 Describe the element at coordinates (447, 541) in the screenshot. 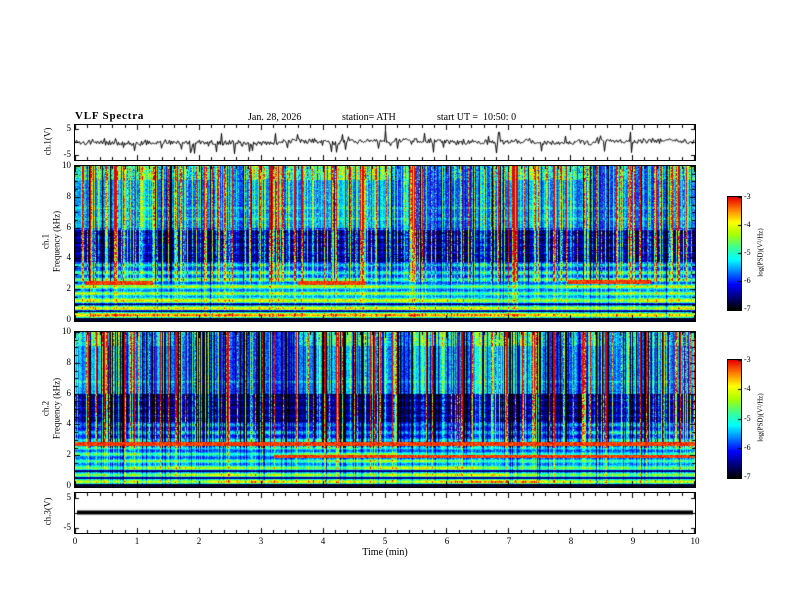

I see `x-tick-label: 6` at that location.